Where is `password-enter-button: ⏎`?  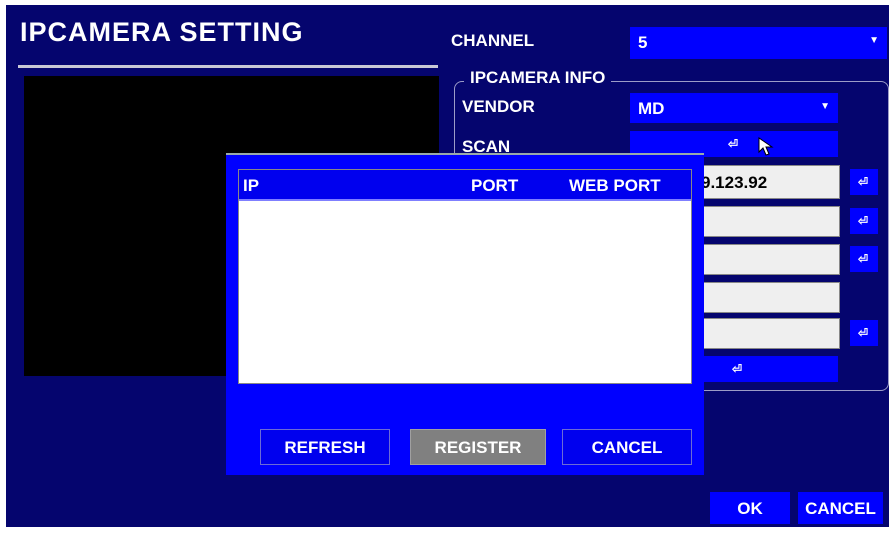 password-enter-button: ⏎ is located at coordinates (864, 333).